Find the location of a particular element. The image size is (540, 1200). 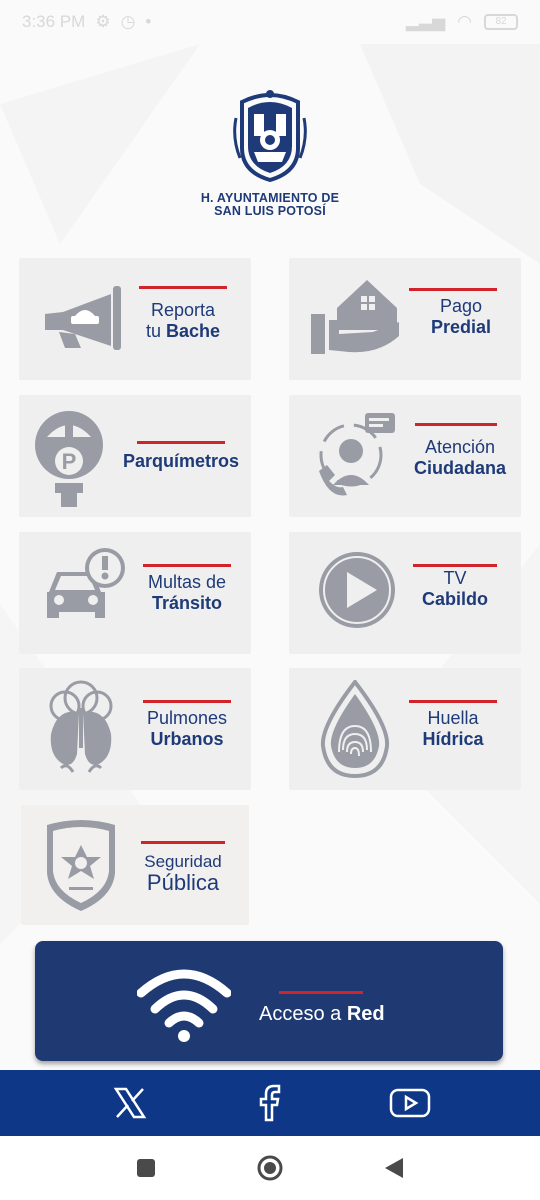

tile-label-line2: Pública is located at coordinates (183, 882).